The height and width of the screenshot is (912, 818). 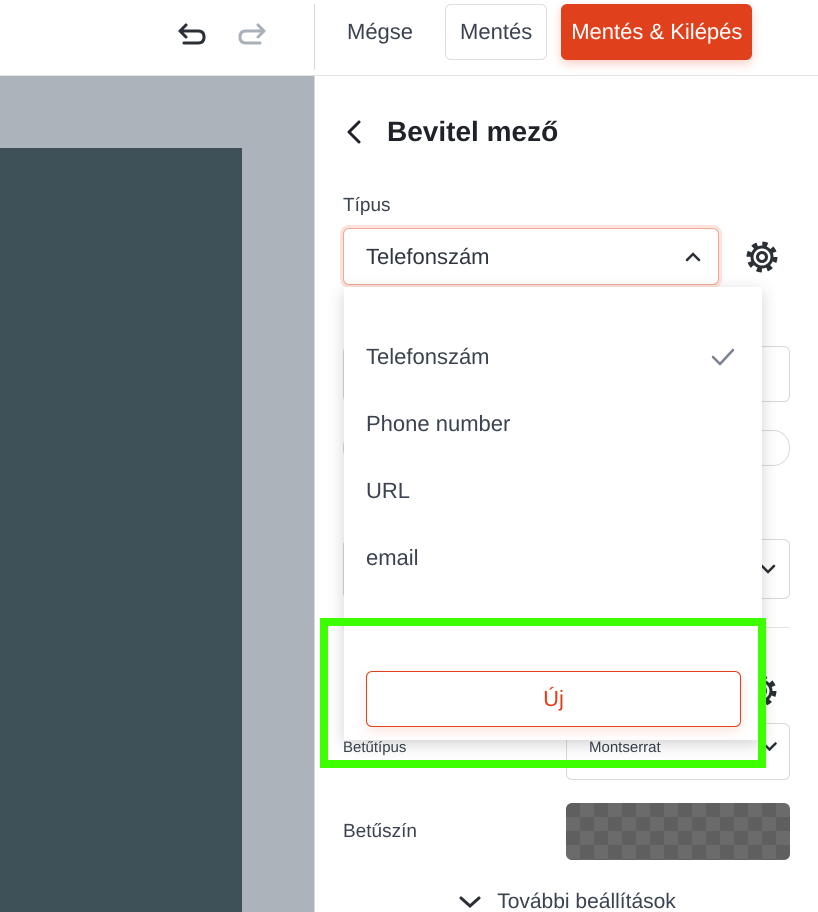 What do you see at coordinates (367, 206) in the screenshot?
I see `field-label: Típus` at bounding box center [367, 206].